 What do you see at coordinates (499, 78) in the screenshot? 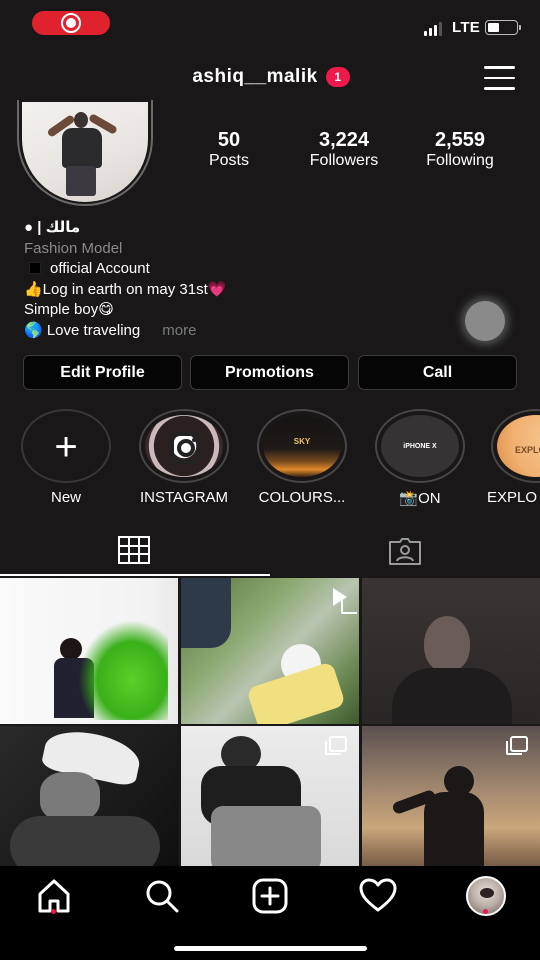
I see `hamburger-menu-icon` at bounding box center [499, 78].